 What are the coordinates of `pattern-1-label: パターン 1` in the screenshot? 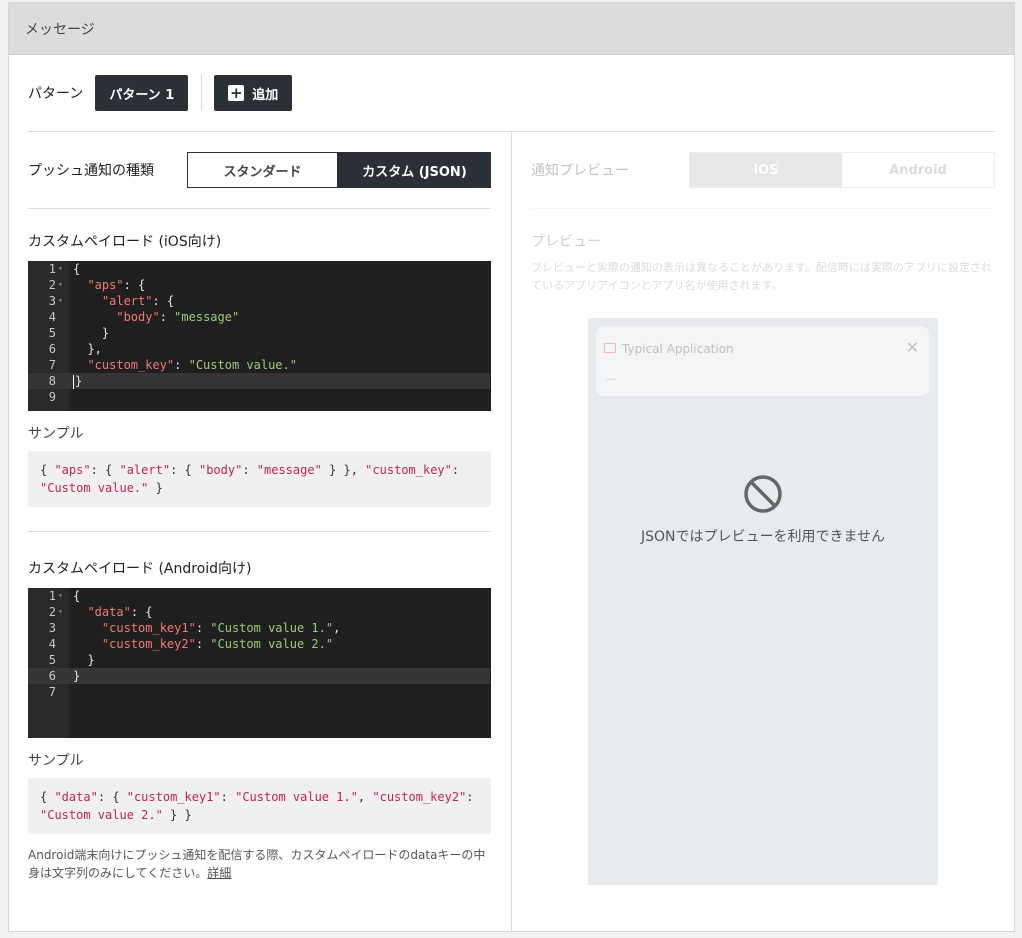 It's located at (142, 95).